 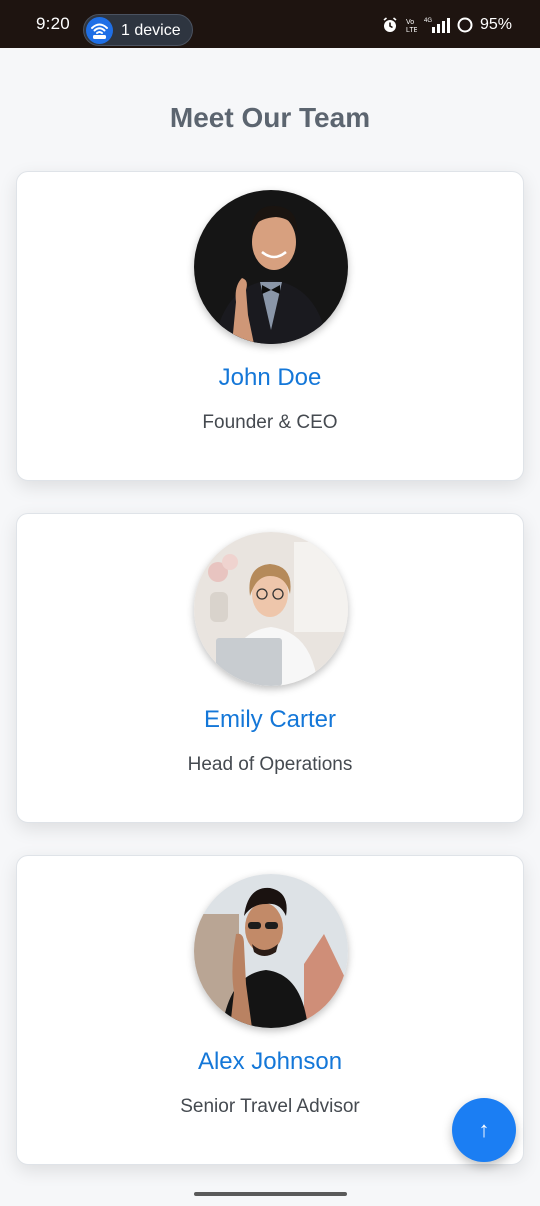 What do you see at coordinates (269, 719) in the screenshot?
I see `member-name: Emily Carter` at bounding box center [269, 719].